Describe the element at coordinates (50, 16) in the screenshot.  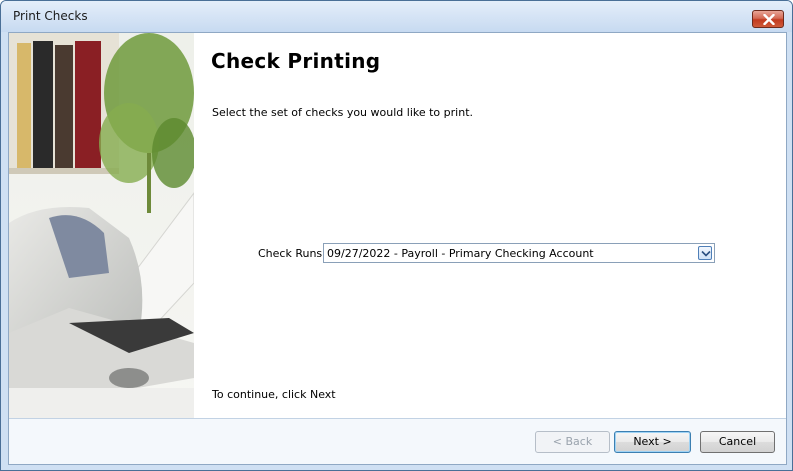
I see `window-title: Print Checks` at that location.